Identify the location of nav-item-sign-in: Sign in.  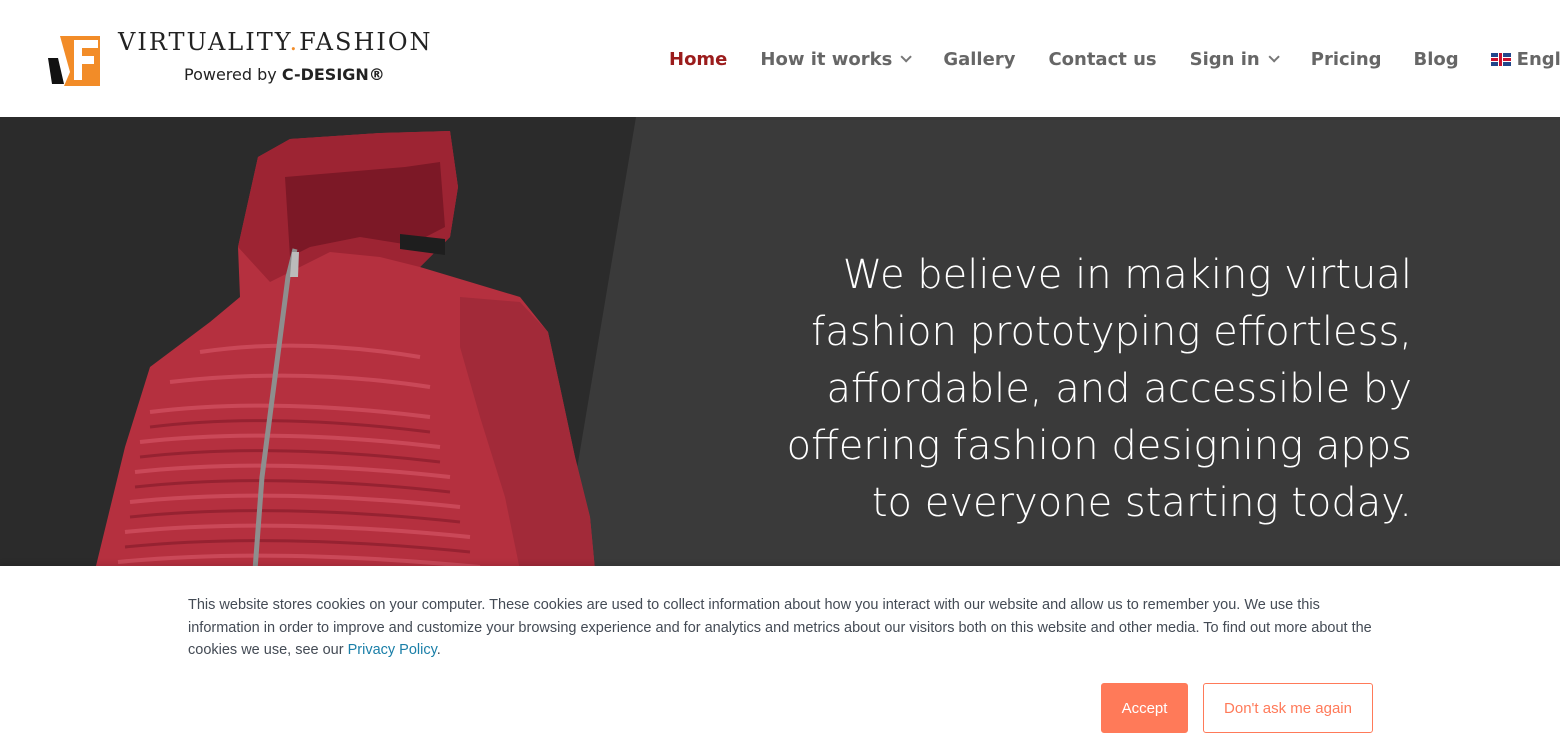
(1234, 59).